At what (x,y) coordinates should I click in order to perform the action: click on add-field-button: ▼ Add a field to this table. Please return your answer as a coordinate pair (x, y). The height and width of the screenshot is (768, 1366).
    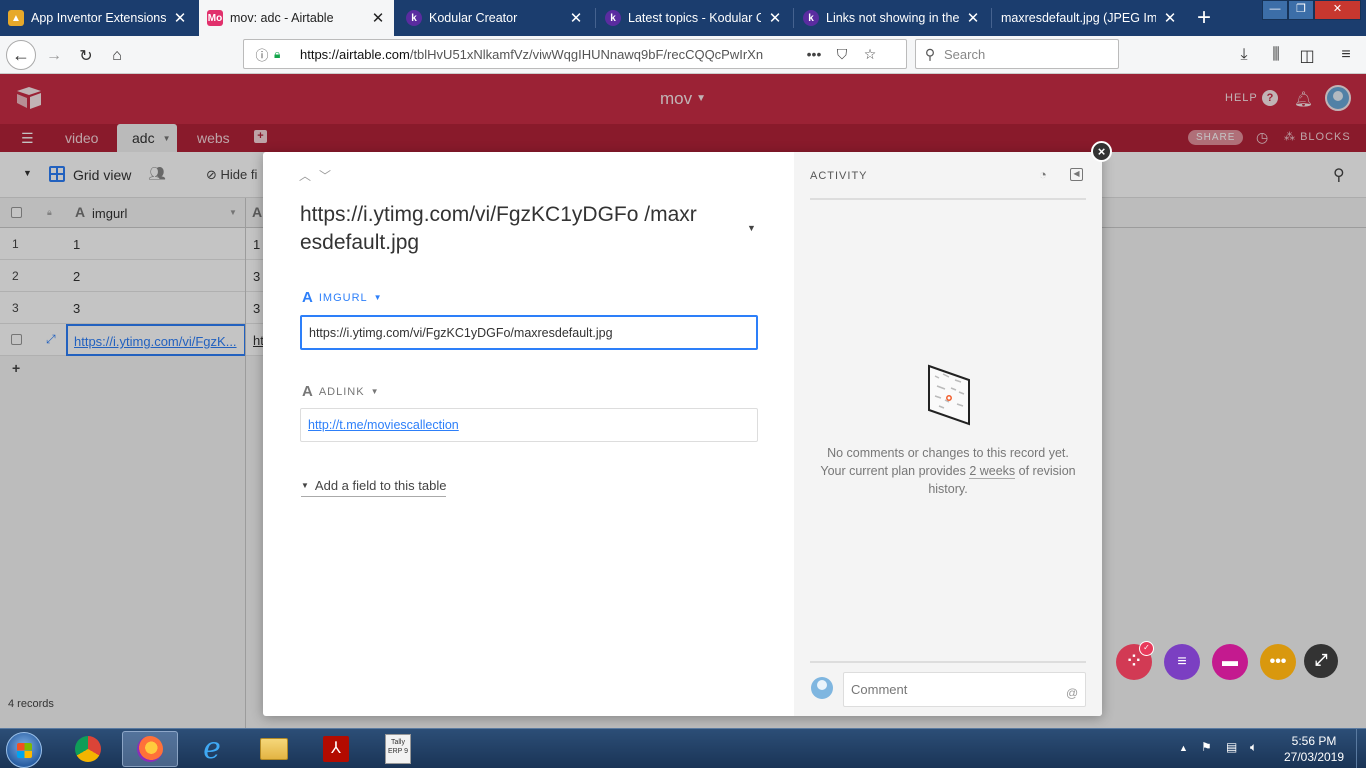
    Looking at the image, I should click on (374, 487).